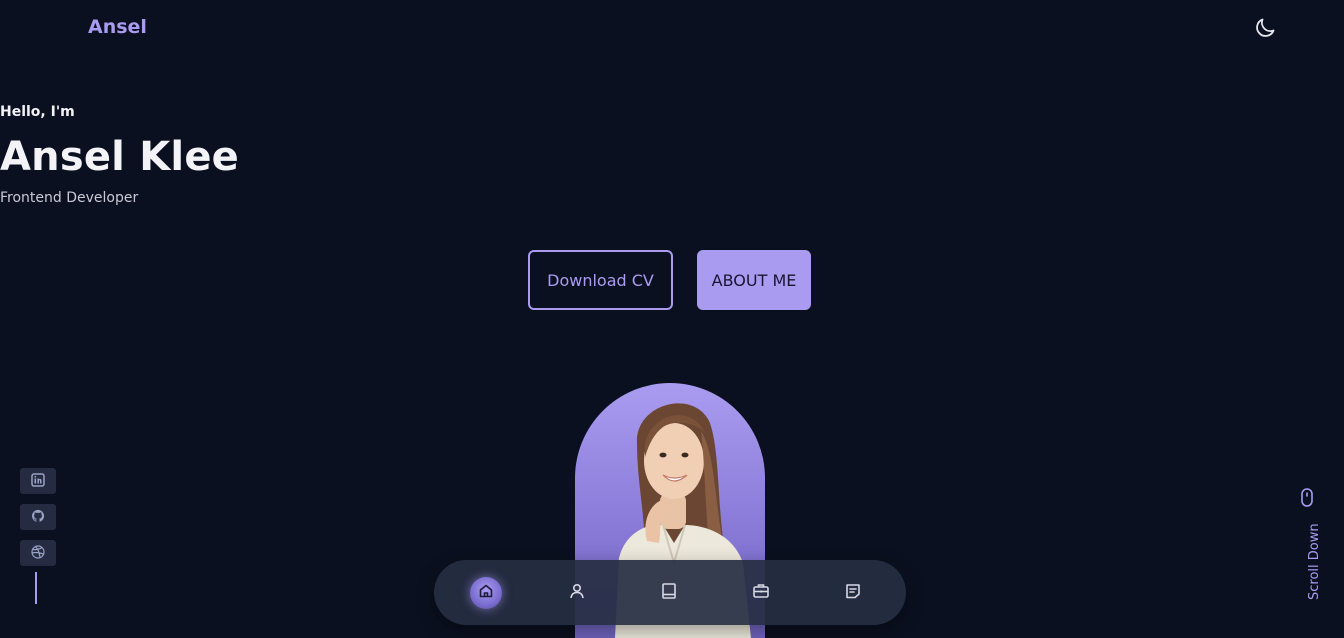  I want to click on dribbble-icon, so click(38, 553).